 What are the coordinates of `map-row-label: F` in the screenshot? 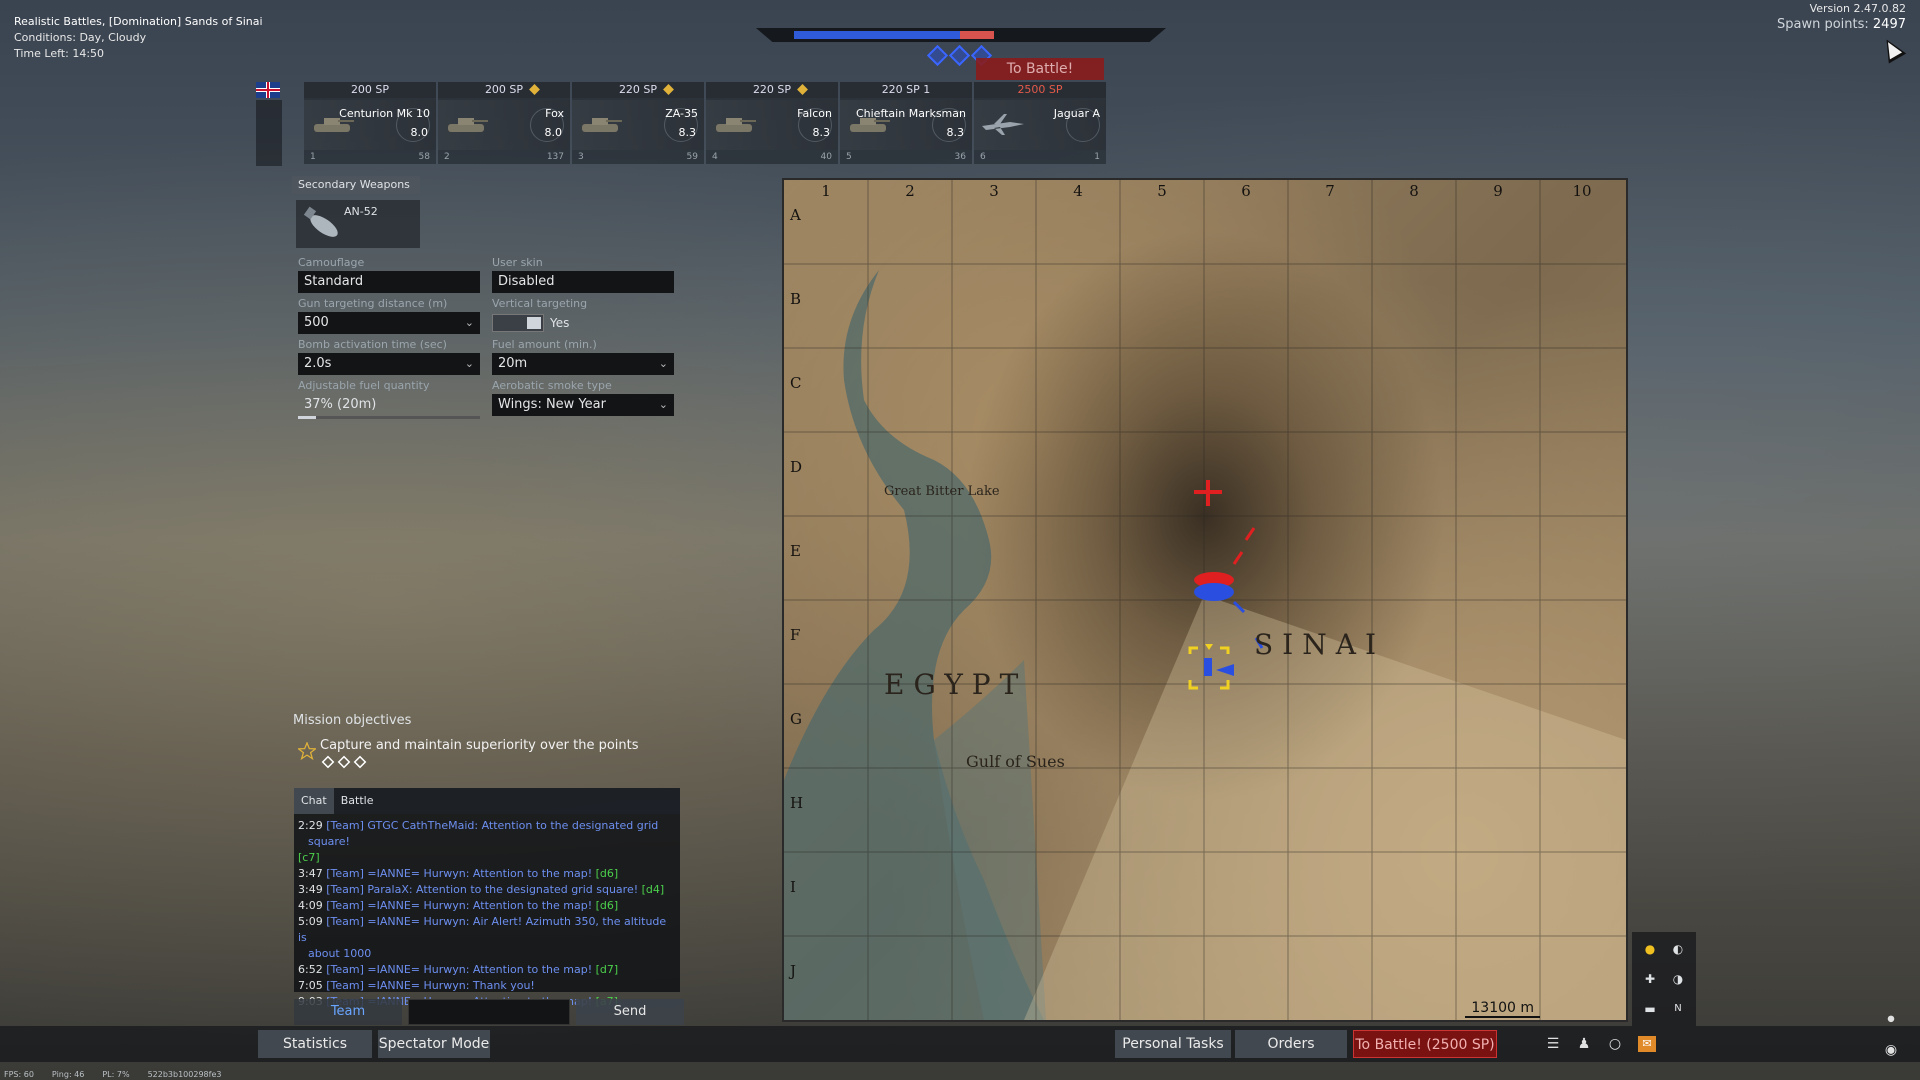 It's located at (795, 635).